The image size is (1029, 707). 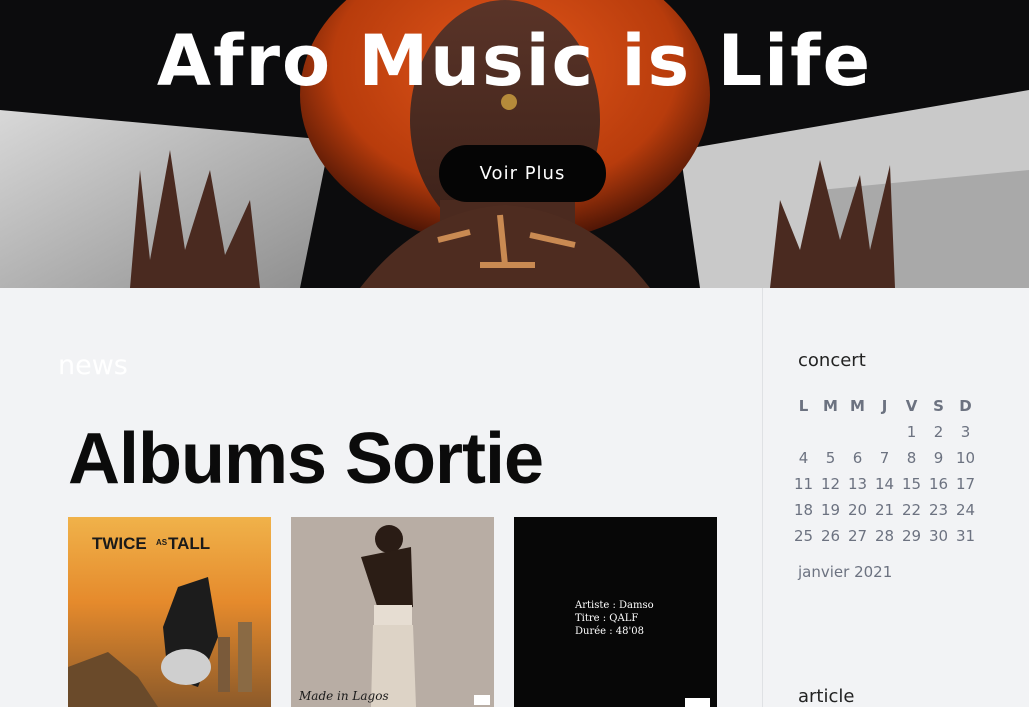 I want to click on albums-section-title: Albums Sortie, so click(x=306, y=459).